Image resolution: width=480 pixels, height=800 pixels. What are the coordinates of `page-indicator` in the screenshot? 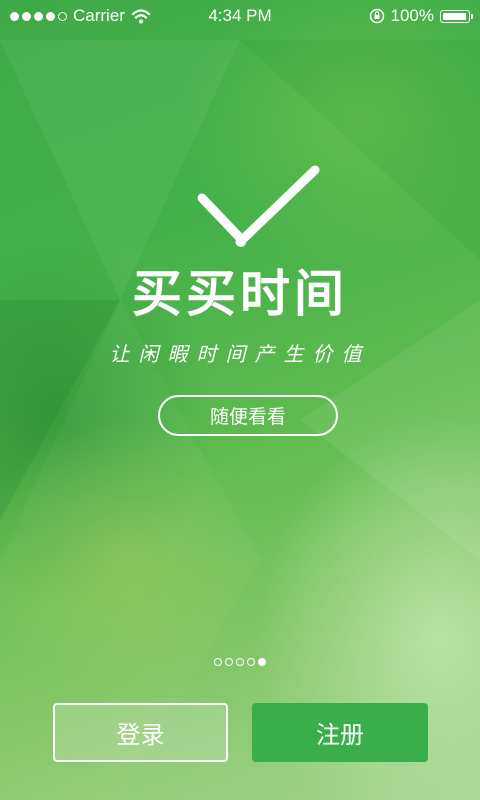 It's located at (240, 662).